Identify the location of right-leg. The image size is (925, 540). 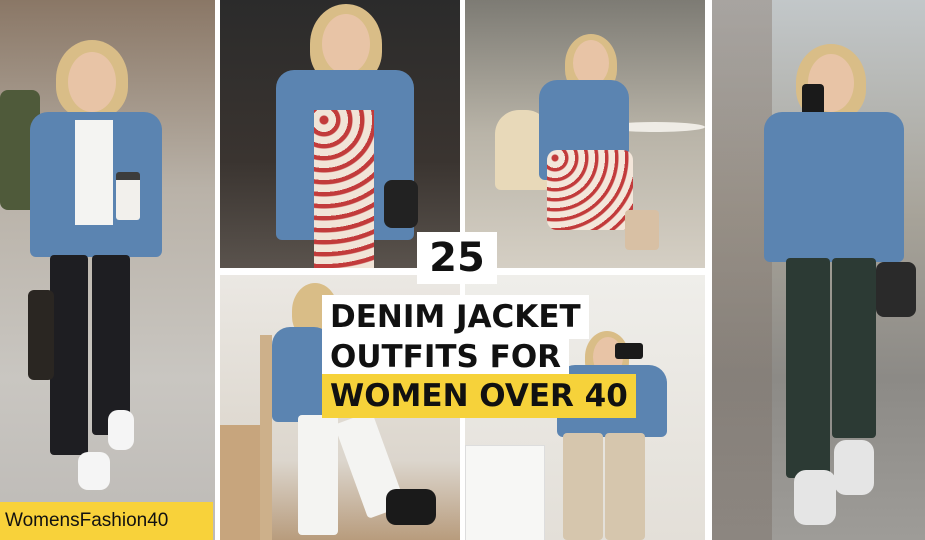
(111, 345).